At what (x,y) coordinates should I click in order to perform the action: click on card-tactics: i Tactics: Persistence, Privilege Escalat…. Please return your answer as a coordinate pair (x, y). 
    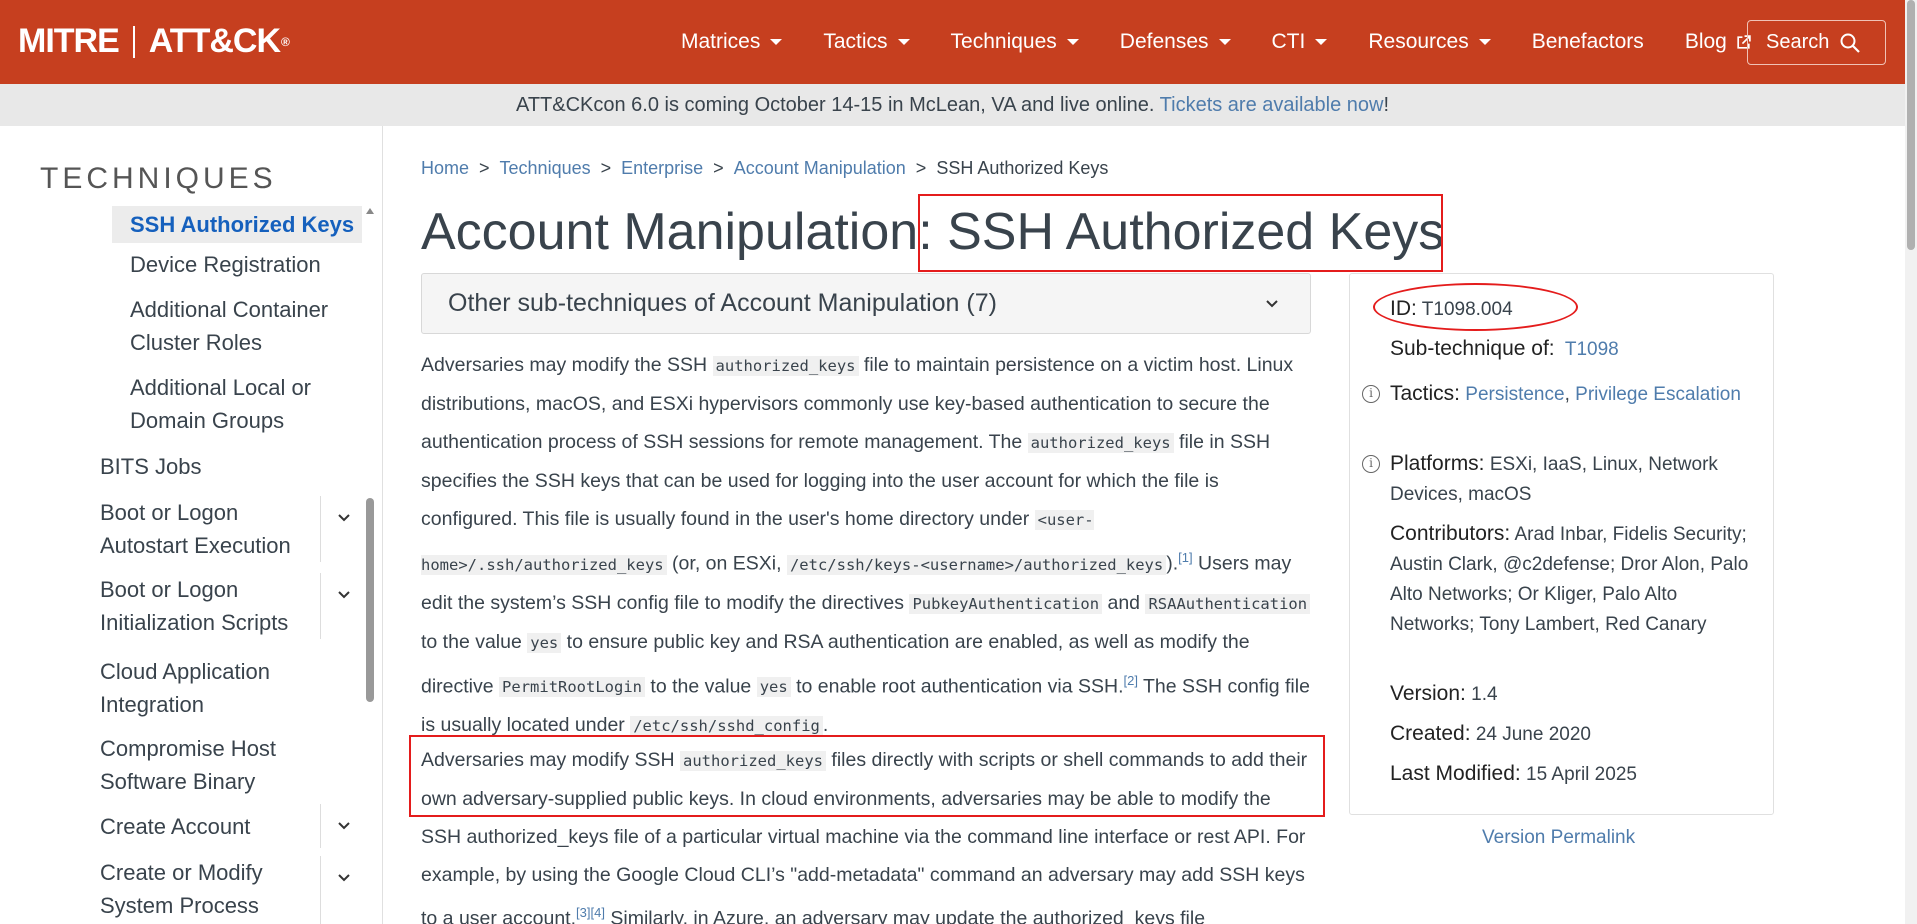
    Looking at the image, I should click on (1561, 394).